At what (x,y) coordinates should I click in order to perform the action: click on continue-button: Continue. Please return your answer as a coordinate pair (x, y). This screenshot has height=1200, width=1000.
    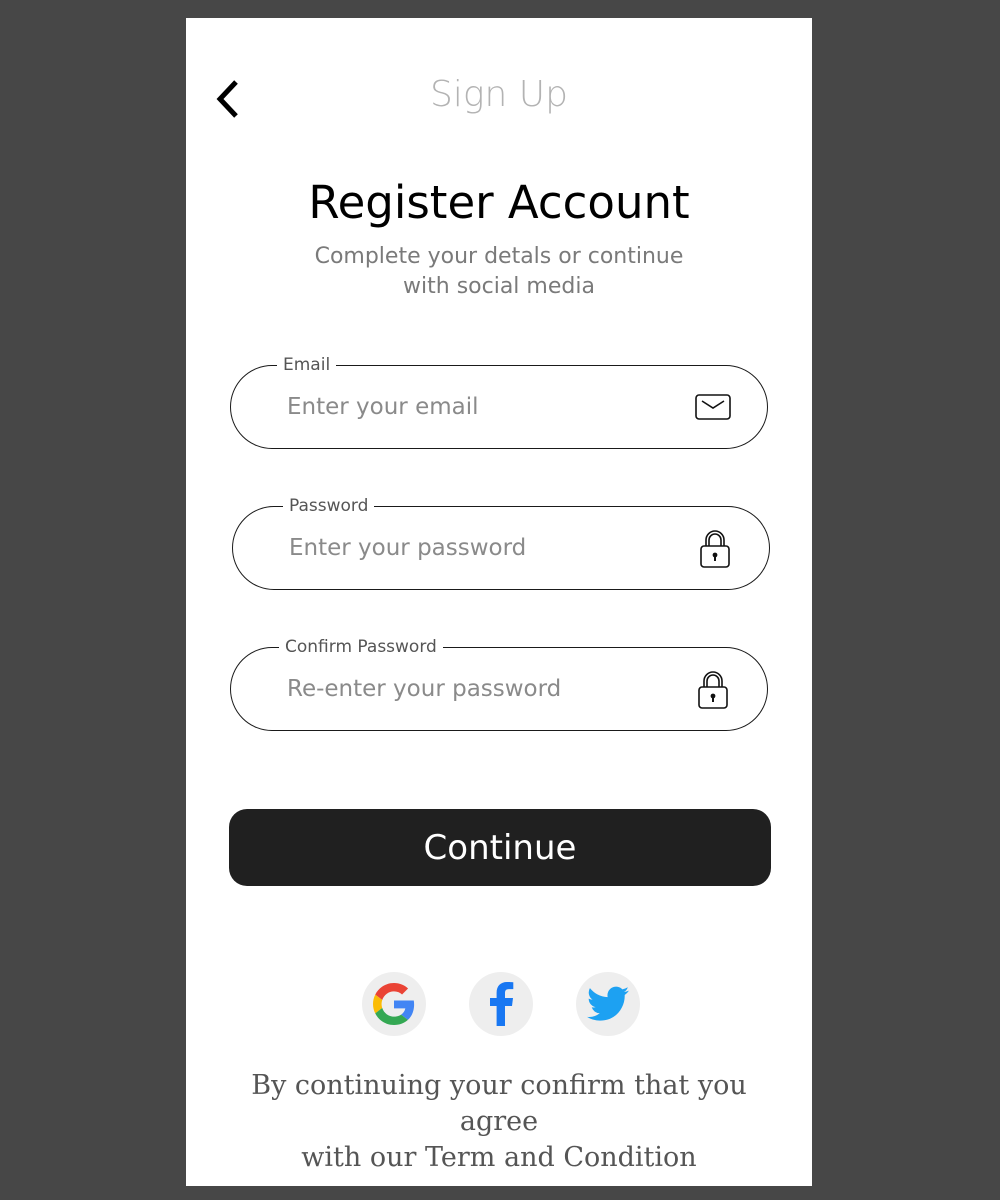
    Looking at the image, I should click on (500, 847).